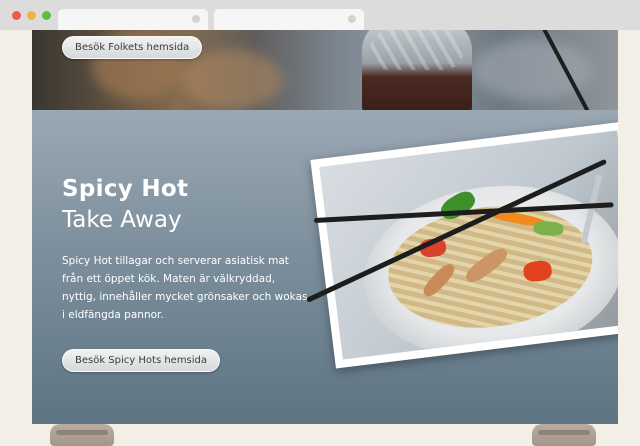 The image size is (640, 446). Describe the element at coordinates (548, 228) in the screenshot. I see `herb-image` at that location.